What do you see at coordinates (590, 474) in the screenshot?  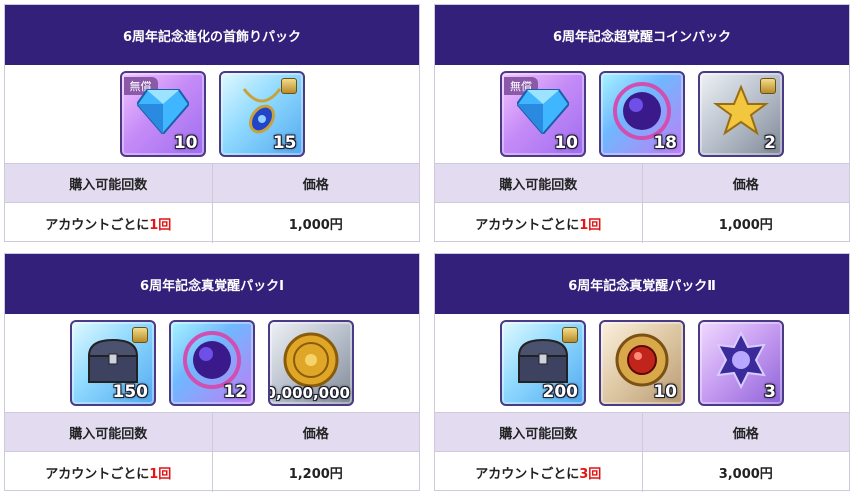 I see `limit-count: 3回` at bounding box center [590, 474].